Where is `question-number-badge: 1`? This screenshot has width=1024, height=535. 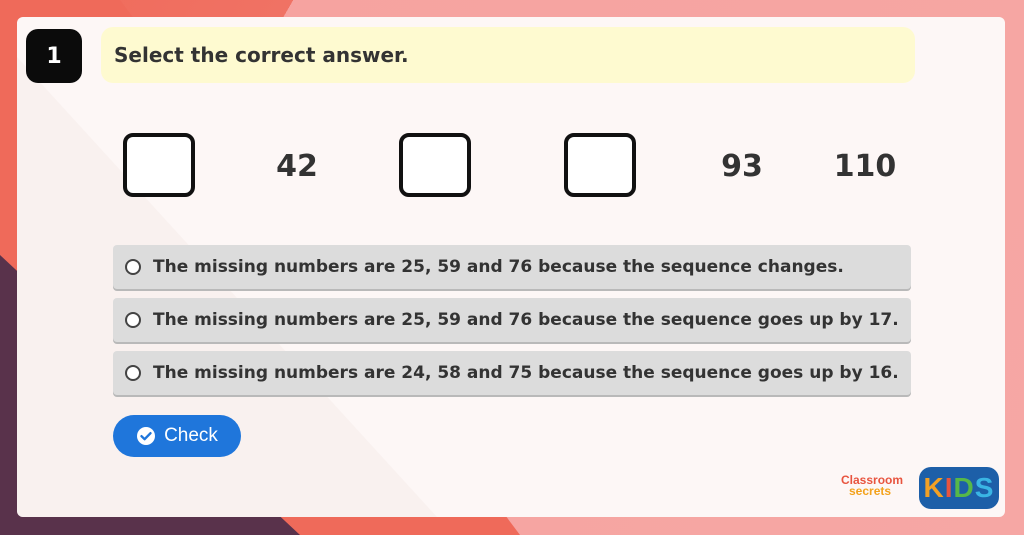
question-number-badge: 1 is located at coordinates (54, 56).